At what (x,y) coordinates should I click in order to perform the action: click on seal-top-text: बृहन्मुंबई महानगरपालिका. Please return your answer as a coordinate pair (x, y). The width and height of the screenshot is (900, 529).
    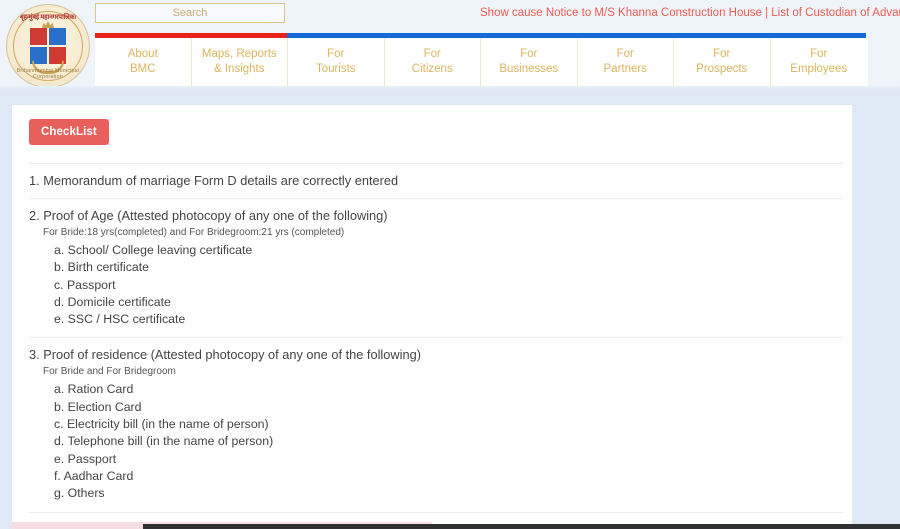
    Looking at the image, I should click on (48, 17).